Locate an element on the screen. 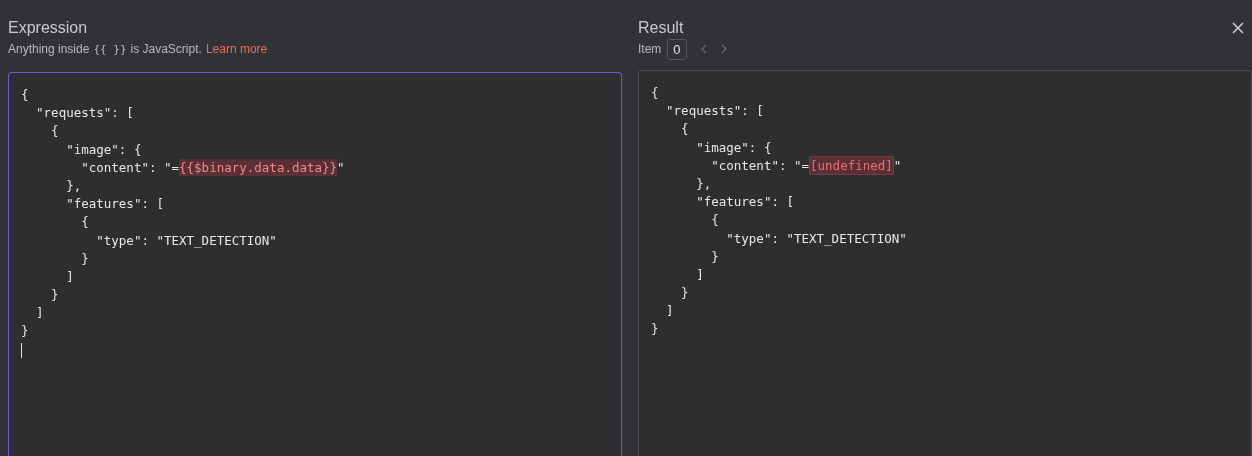  hint-text: Anything inside {{ }} is JavaScript. Learn more is located at coordinates (138, 49).